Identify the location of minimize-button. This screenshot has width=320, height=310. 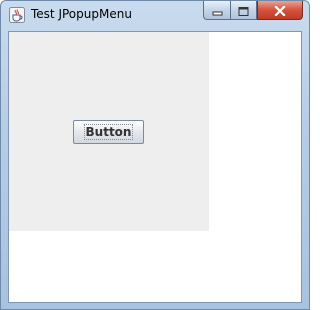
(216, 10).